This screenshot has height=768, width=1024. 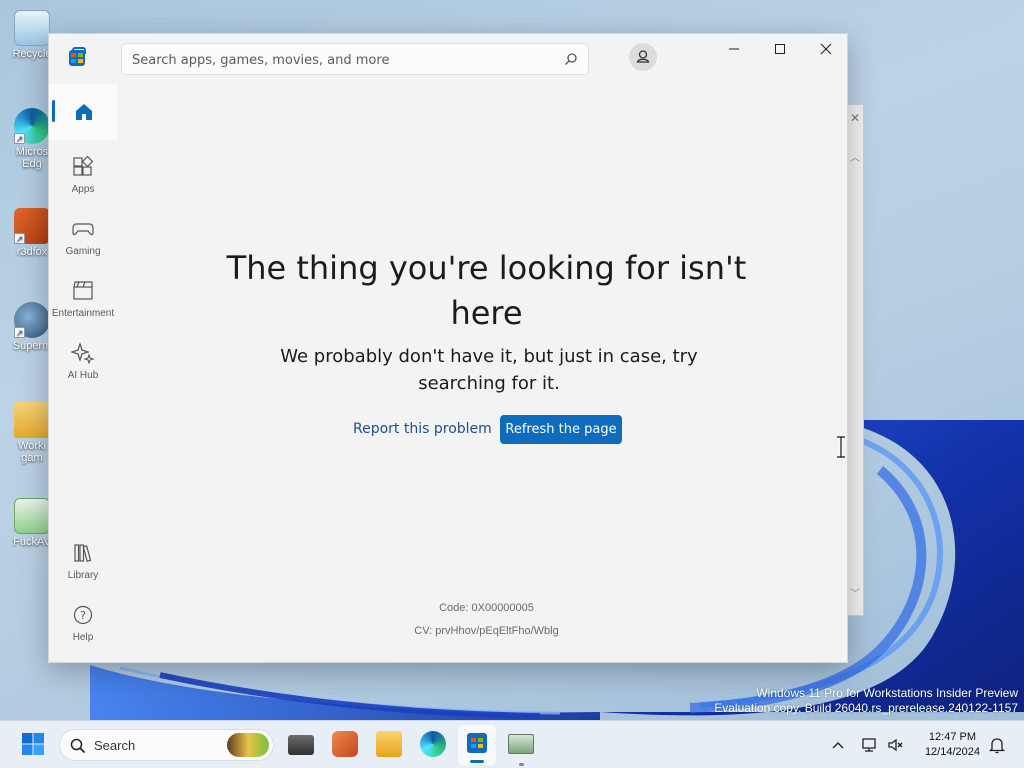 I want to click on recycle-bin-green-icon, so click(x=32, y=516).